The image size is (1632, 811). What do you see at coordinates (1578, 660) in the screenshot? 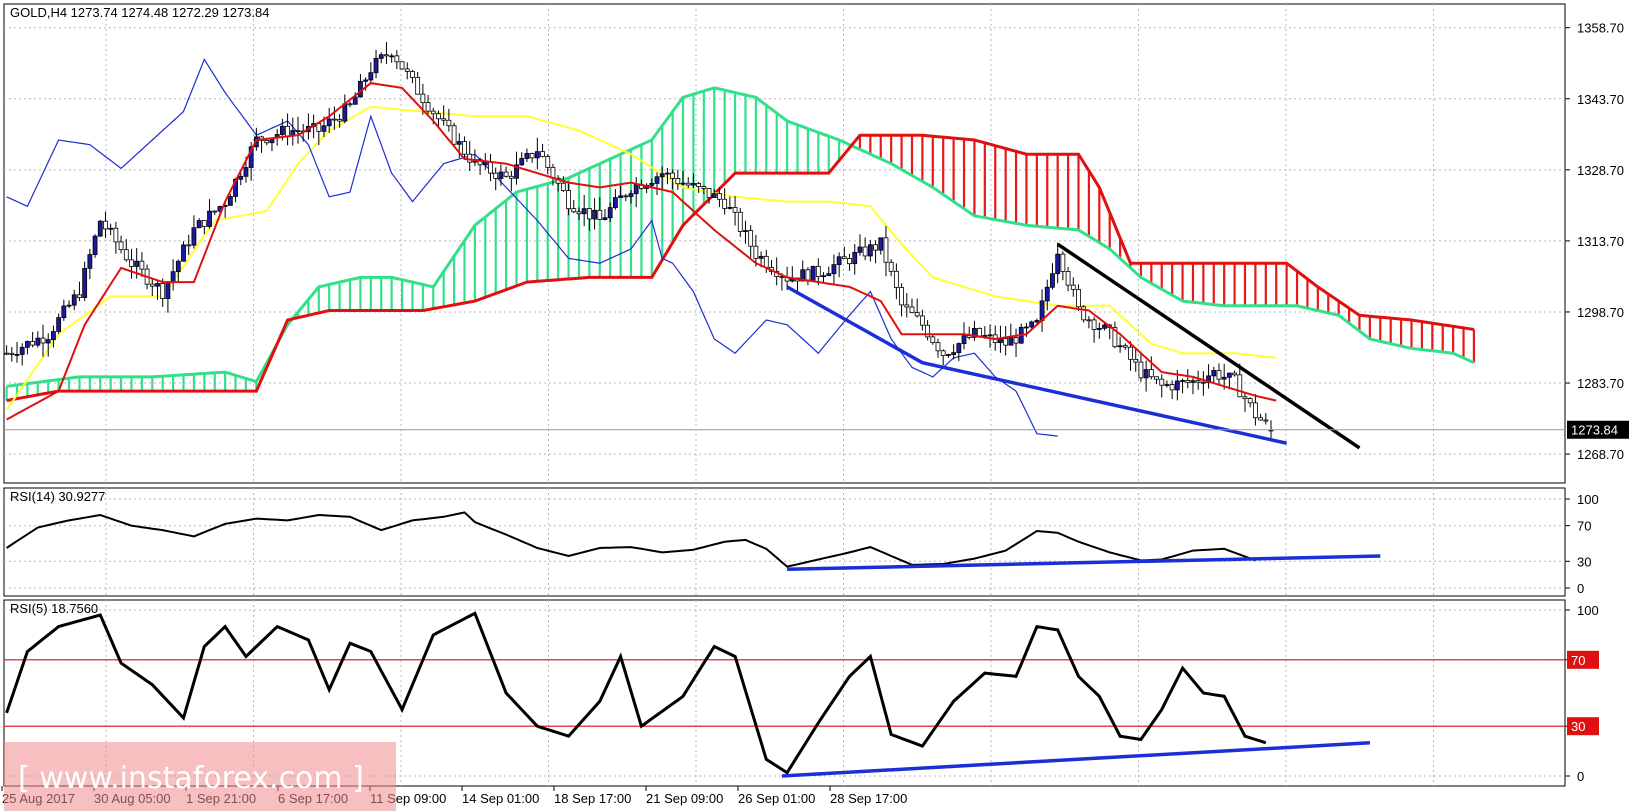
I see `rsi-level-label: 70` at bounding box center [1578, 660].